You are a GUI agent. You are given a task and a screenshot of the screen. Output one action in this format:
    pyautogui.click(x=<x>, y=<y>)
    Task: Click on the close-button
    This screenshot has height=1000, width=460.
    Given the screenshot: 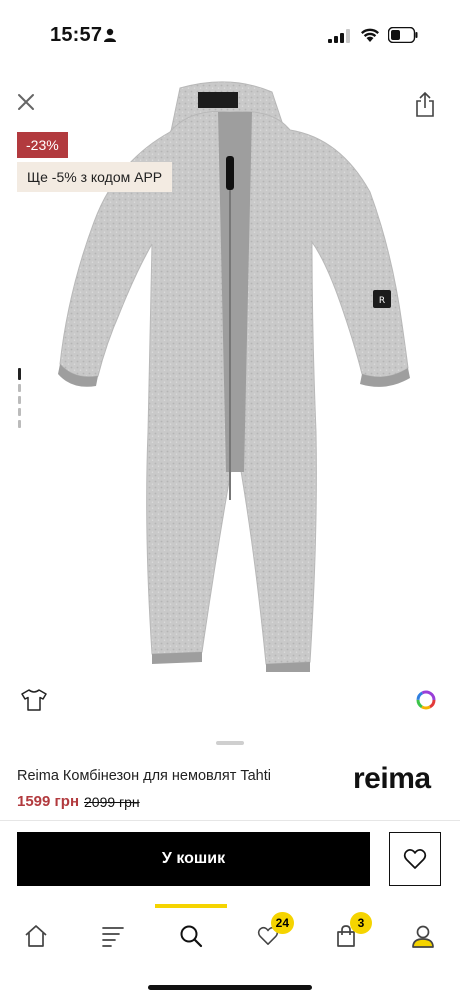 What is the action you would take?
    pyautogui.click(x=26, y=102)
    